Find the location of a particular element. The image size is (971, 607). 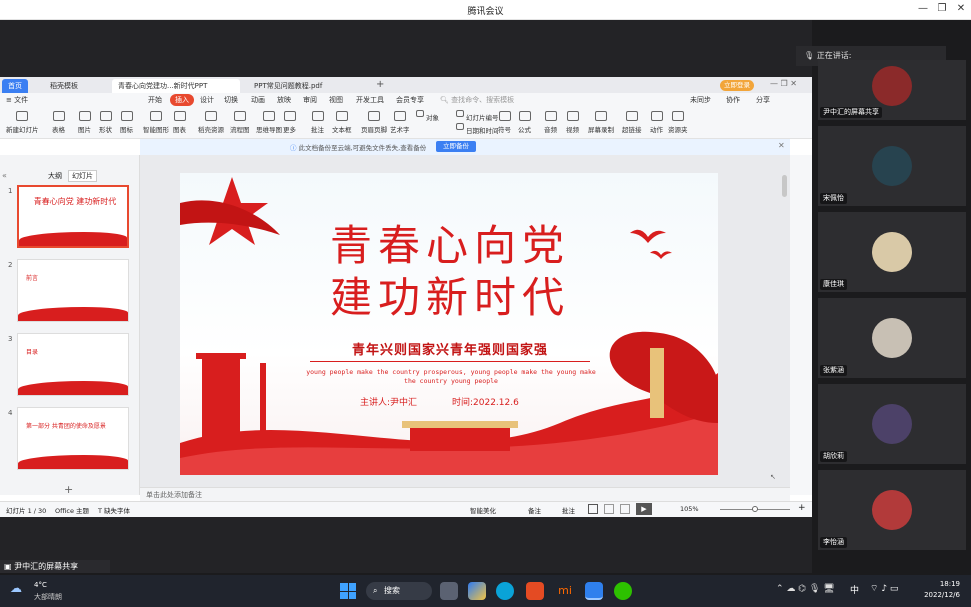

restore-icon: ❐ is located at coordinates (942, 8).